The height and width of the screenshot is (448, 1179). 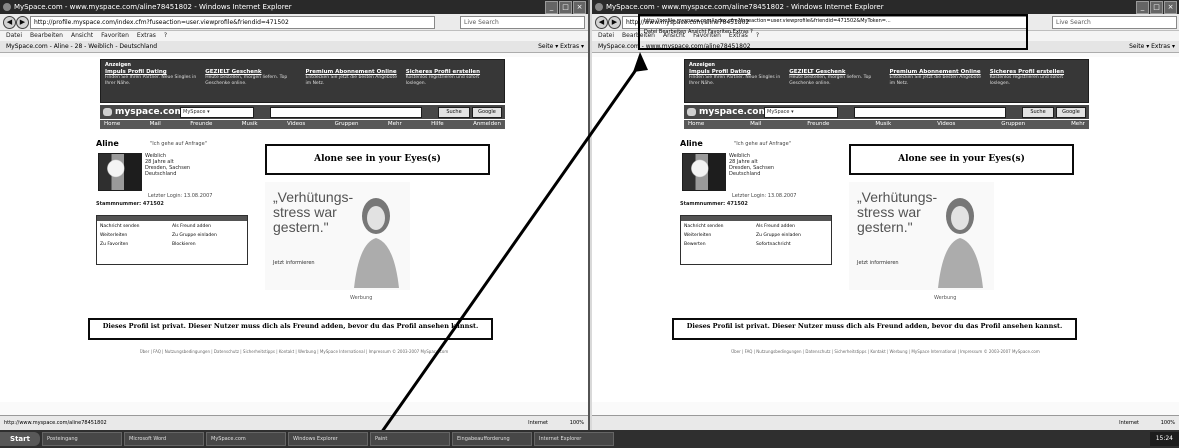 I want to click on right-search-input: Live Search, so click(x=1114, y=22).